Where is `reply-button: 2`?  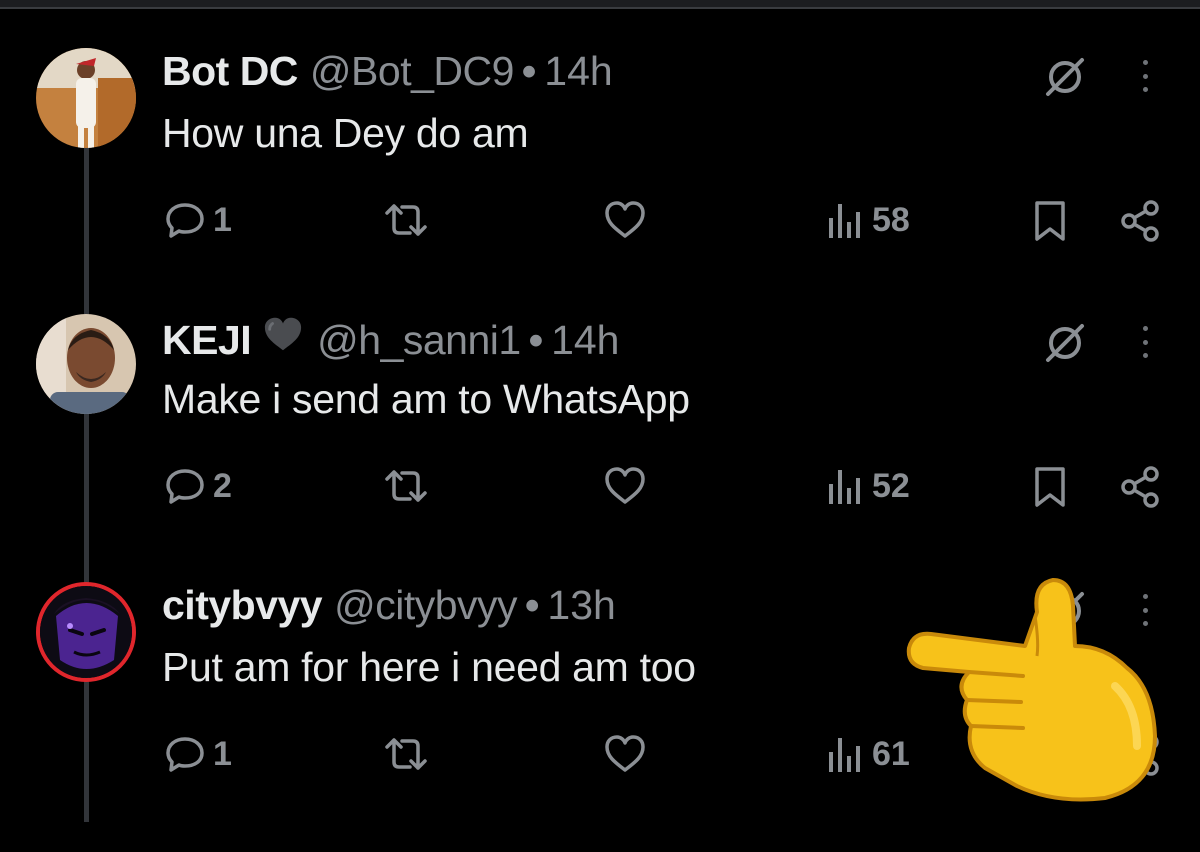 reply-button: 2 is located at coordinates (197, 486).